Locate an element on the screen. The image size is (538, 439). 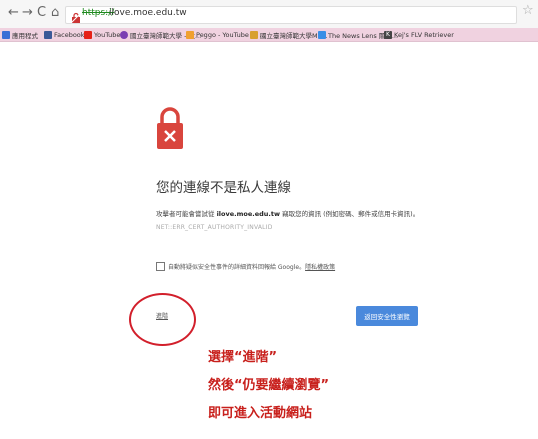
bookmark-youtube: YouTube is located at coordinates (102, 34).